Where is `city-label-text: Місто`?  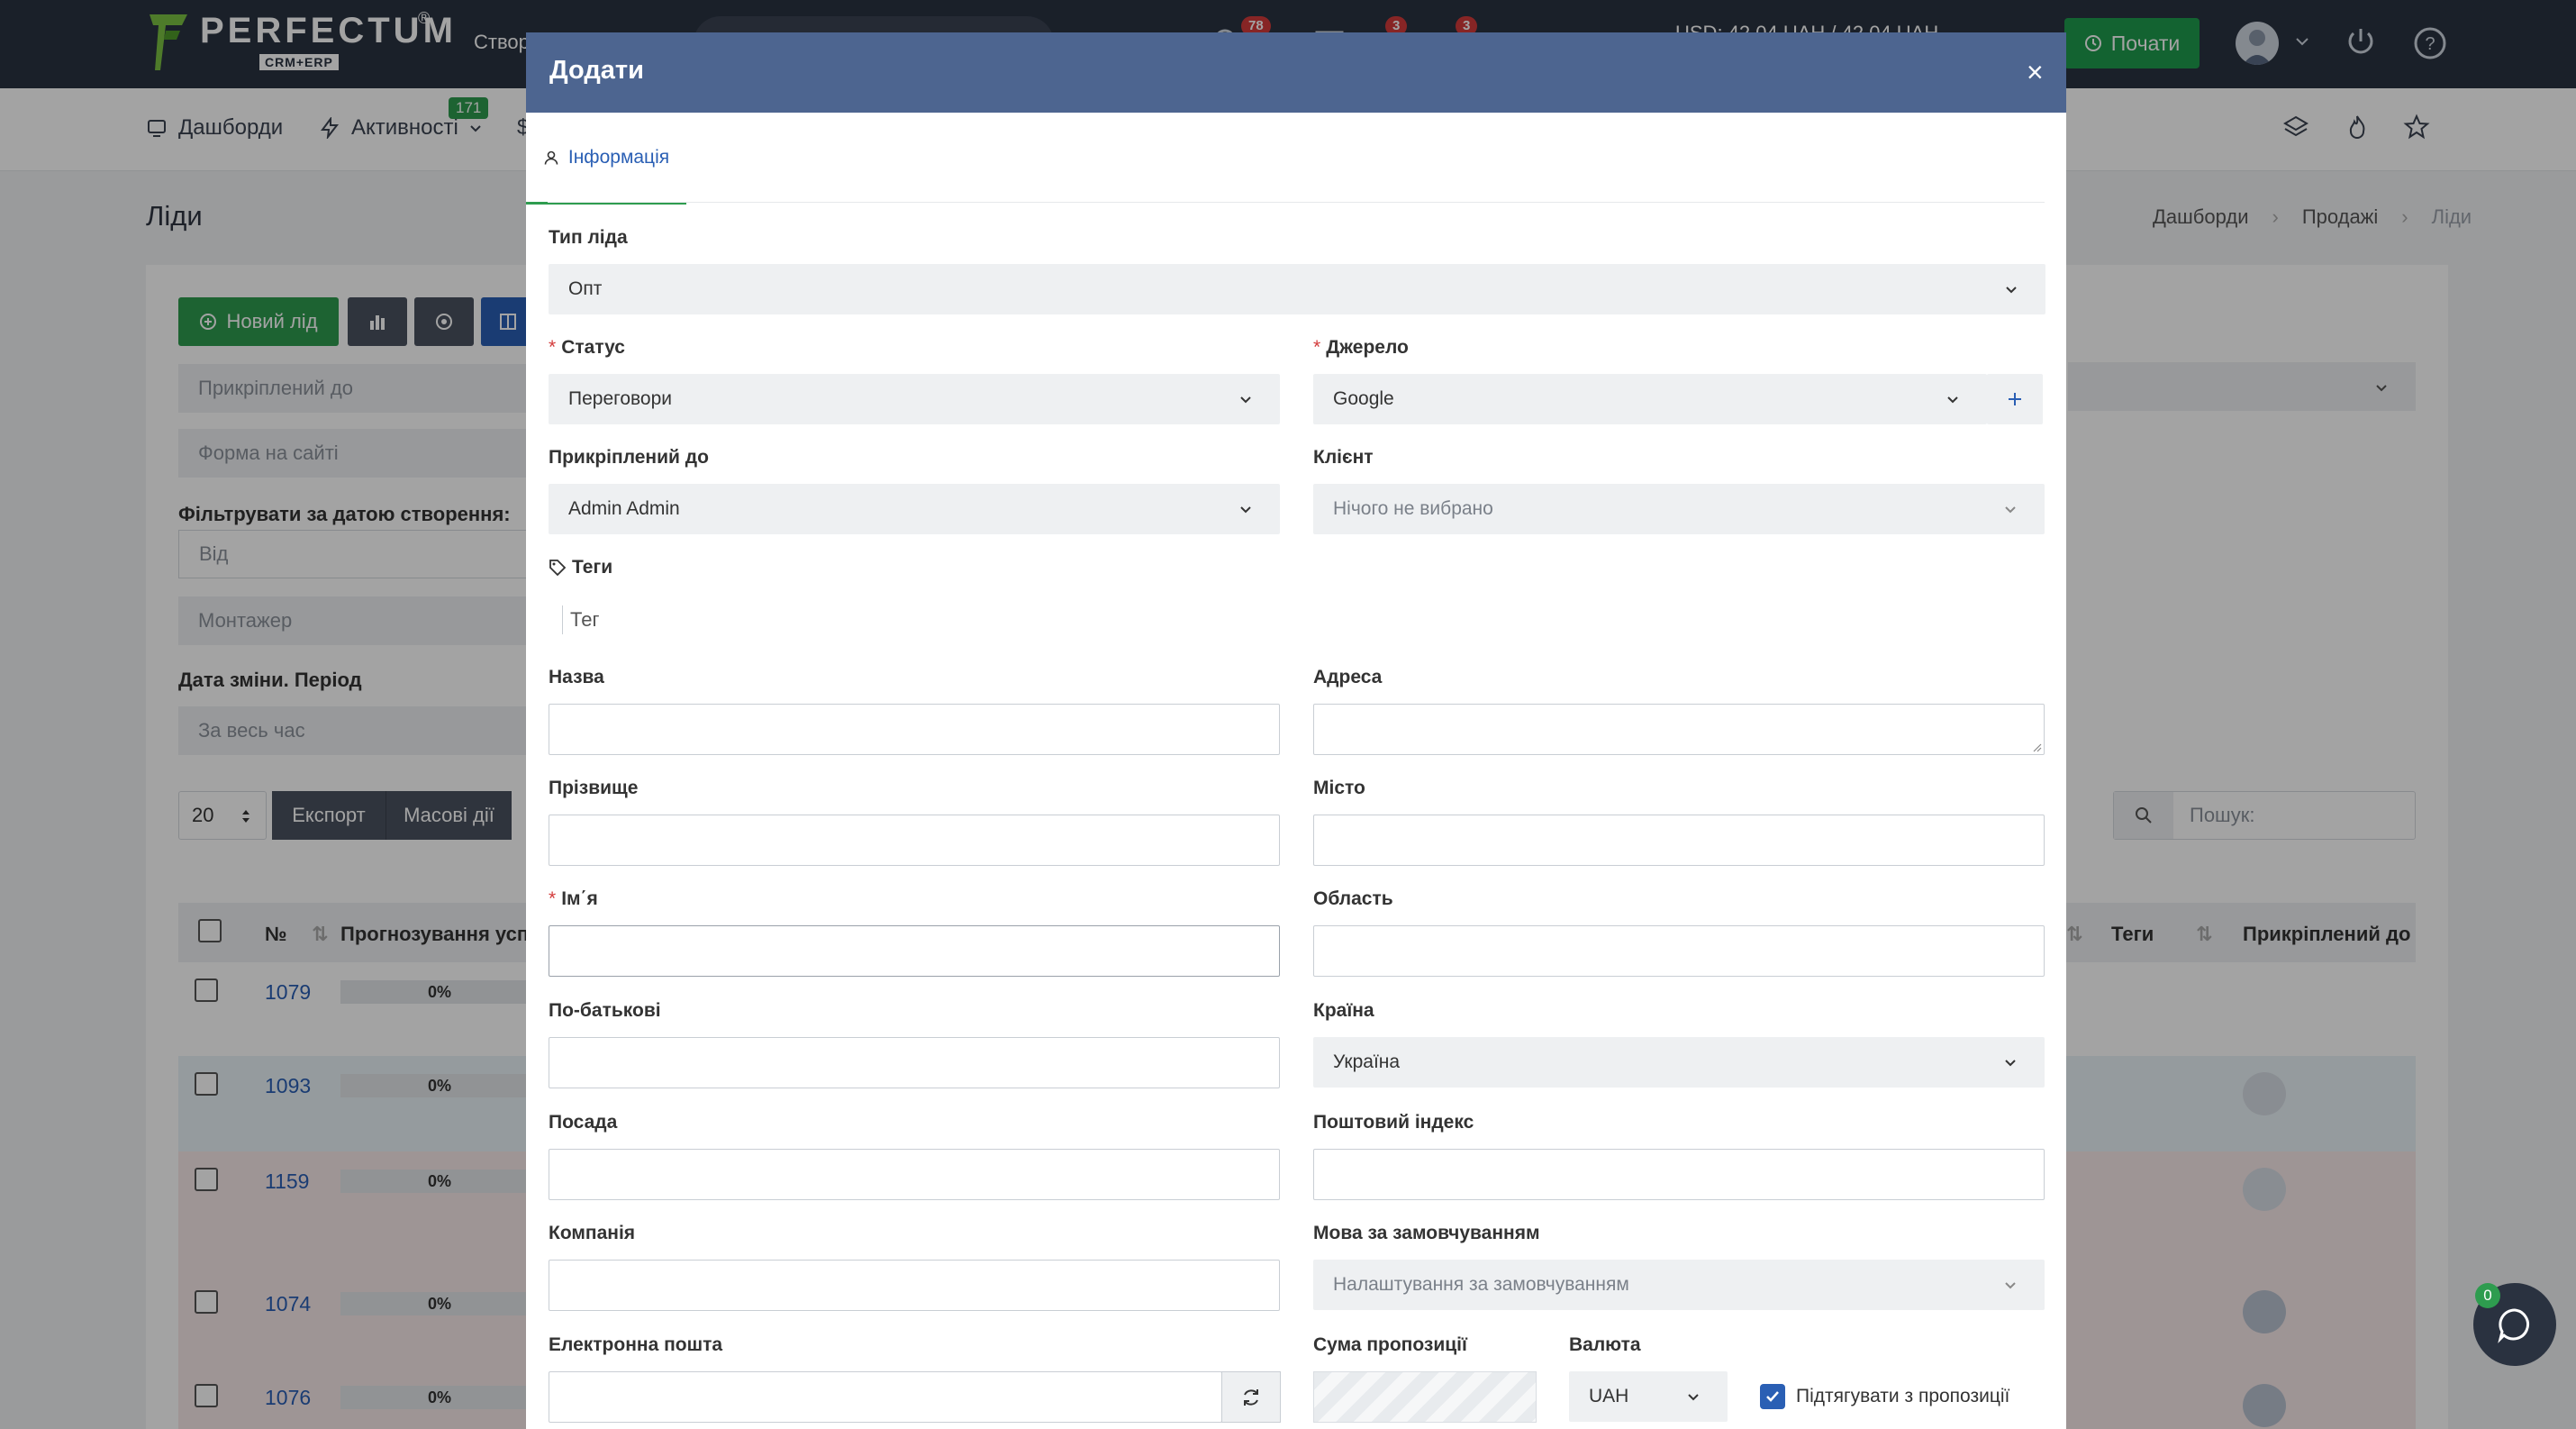
city-label-text: Місто is located at coordinates (1339, 788).